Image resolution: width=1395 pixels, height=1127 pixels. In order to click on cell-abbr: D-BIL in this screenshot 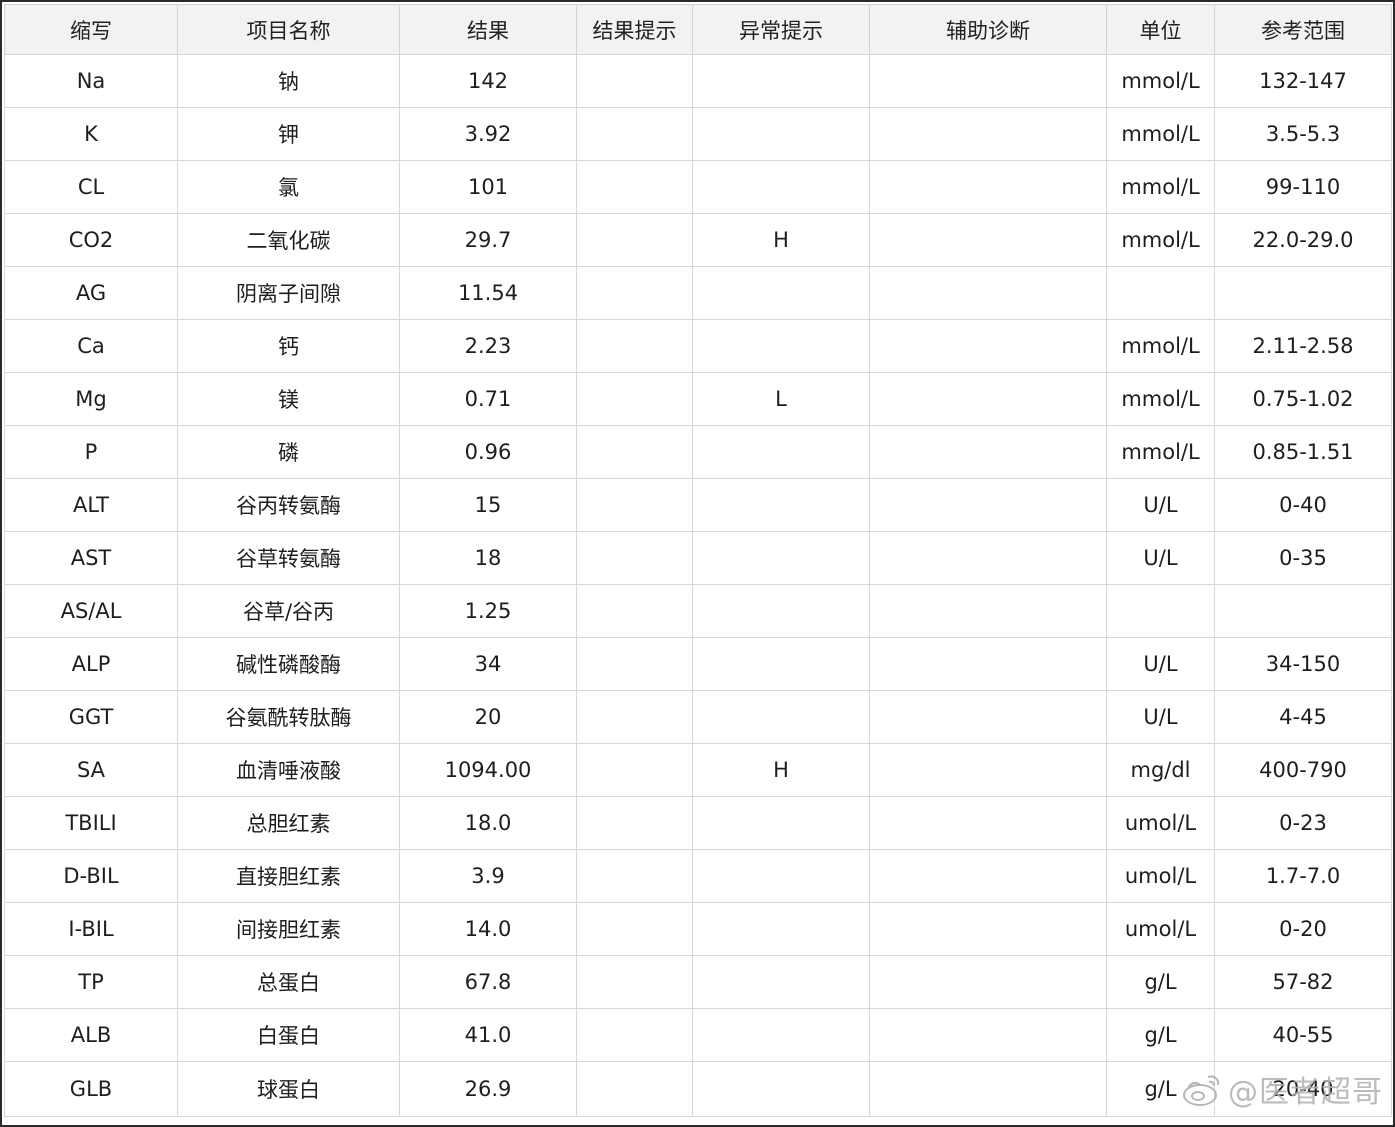, I will do `click(91, 876)`.